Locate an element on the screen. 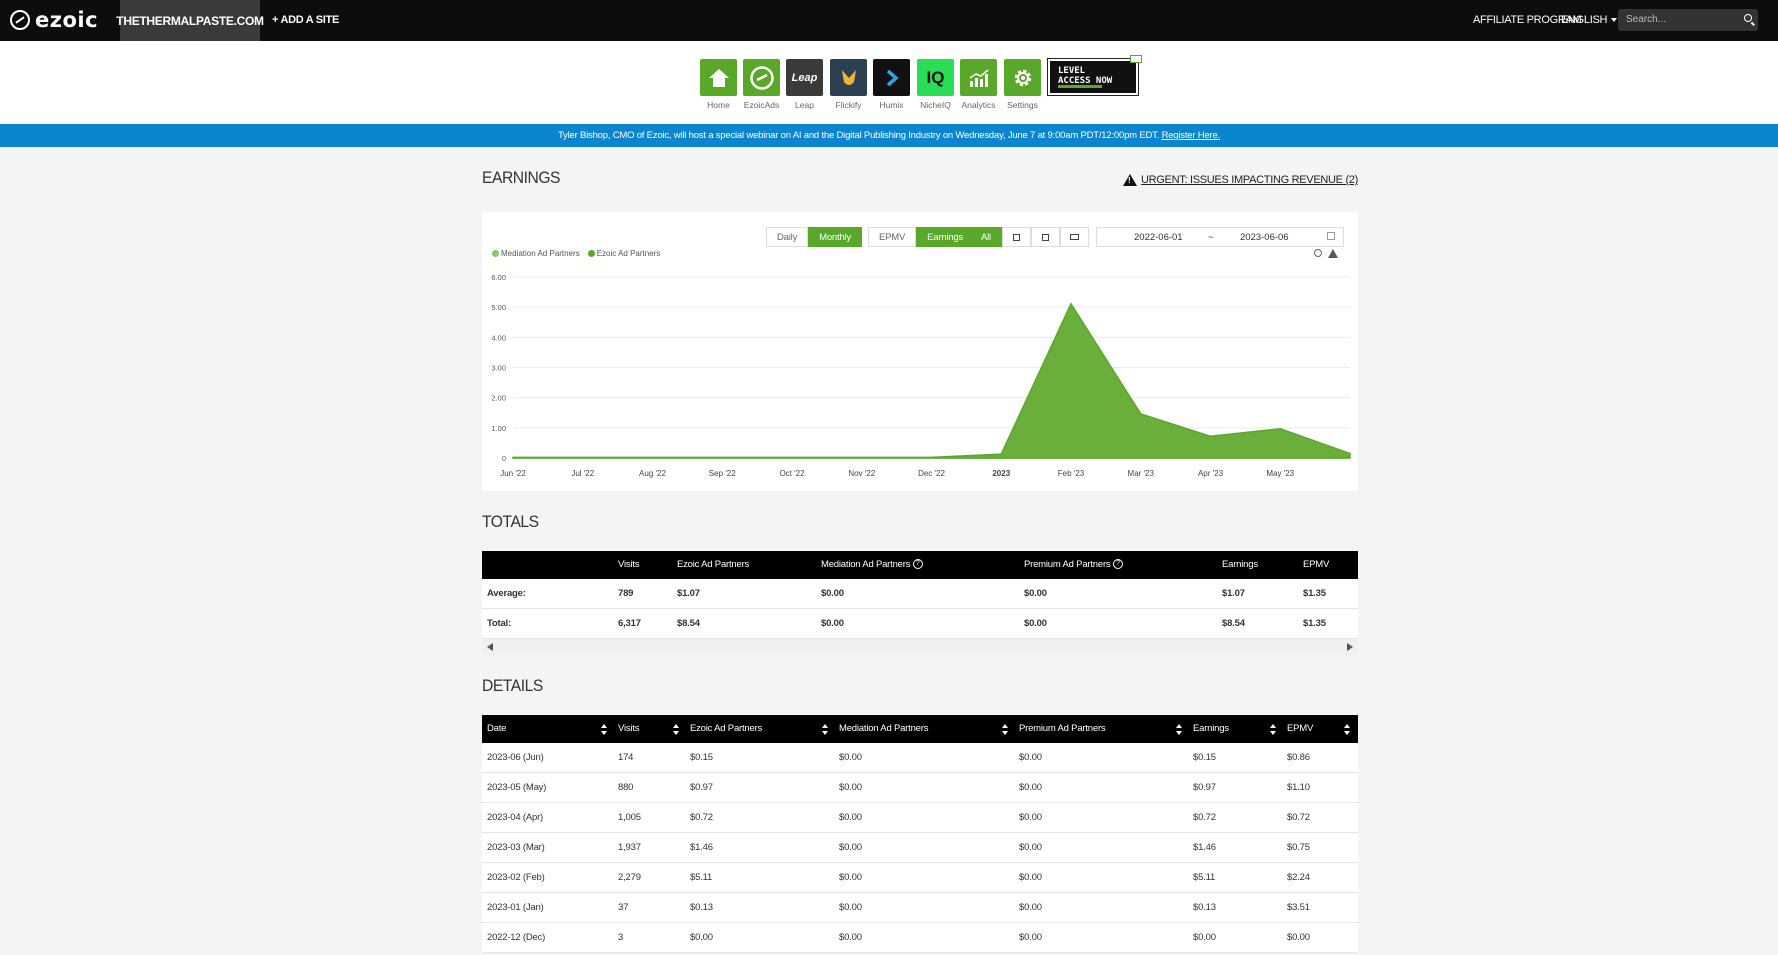 The height and width of the screenshot is (955, 1778). app-label: Settings is located at coordinates (1022, 105).